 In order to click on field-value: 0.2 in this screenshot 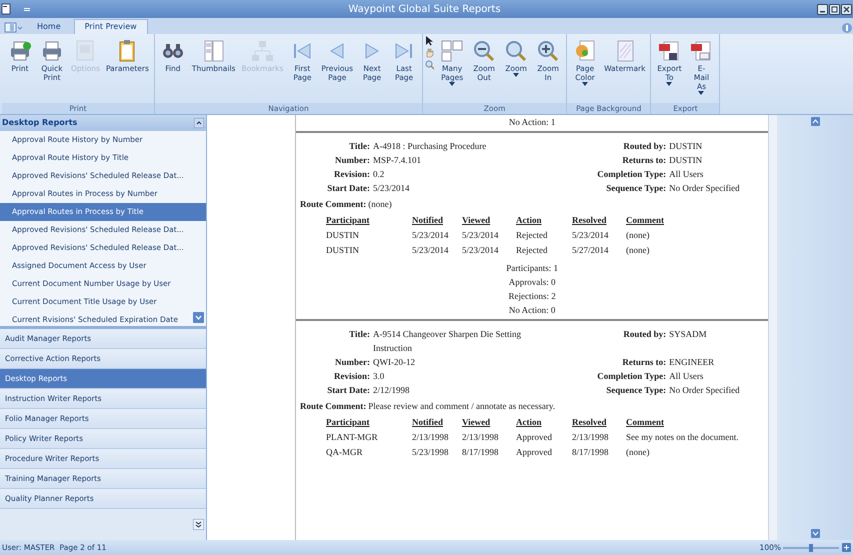, I will do `click(379, 174)`.